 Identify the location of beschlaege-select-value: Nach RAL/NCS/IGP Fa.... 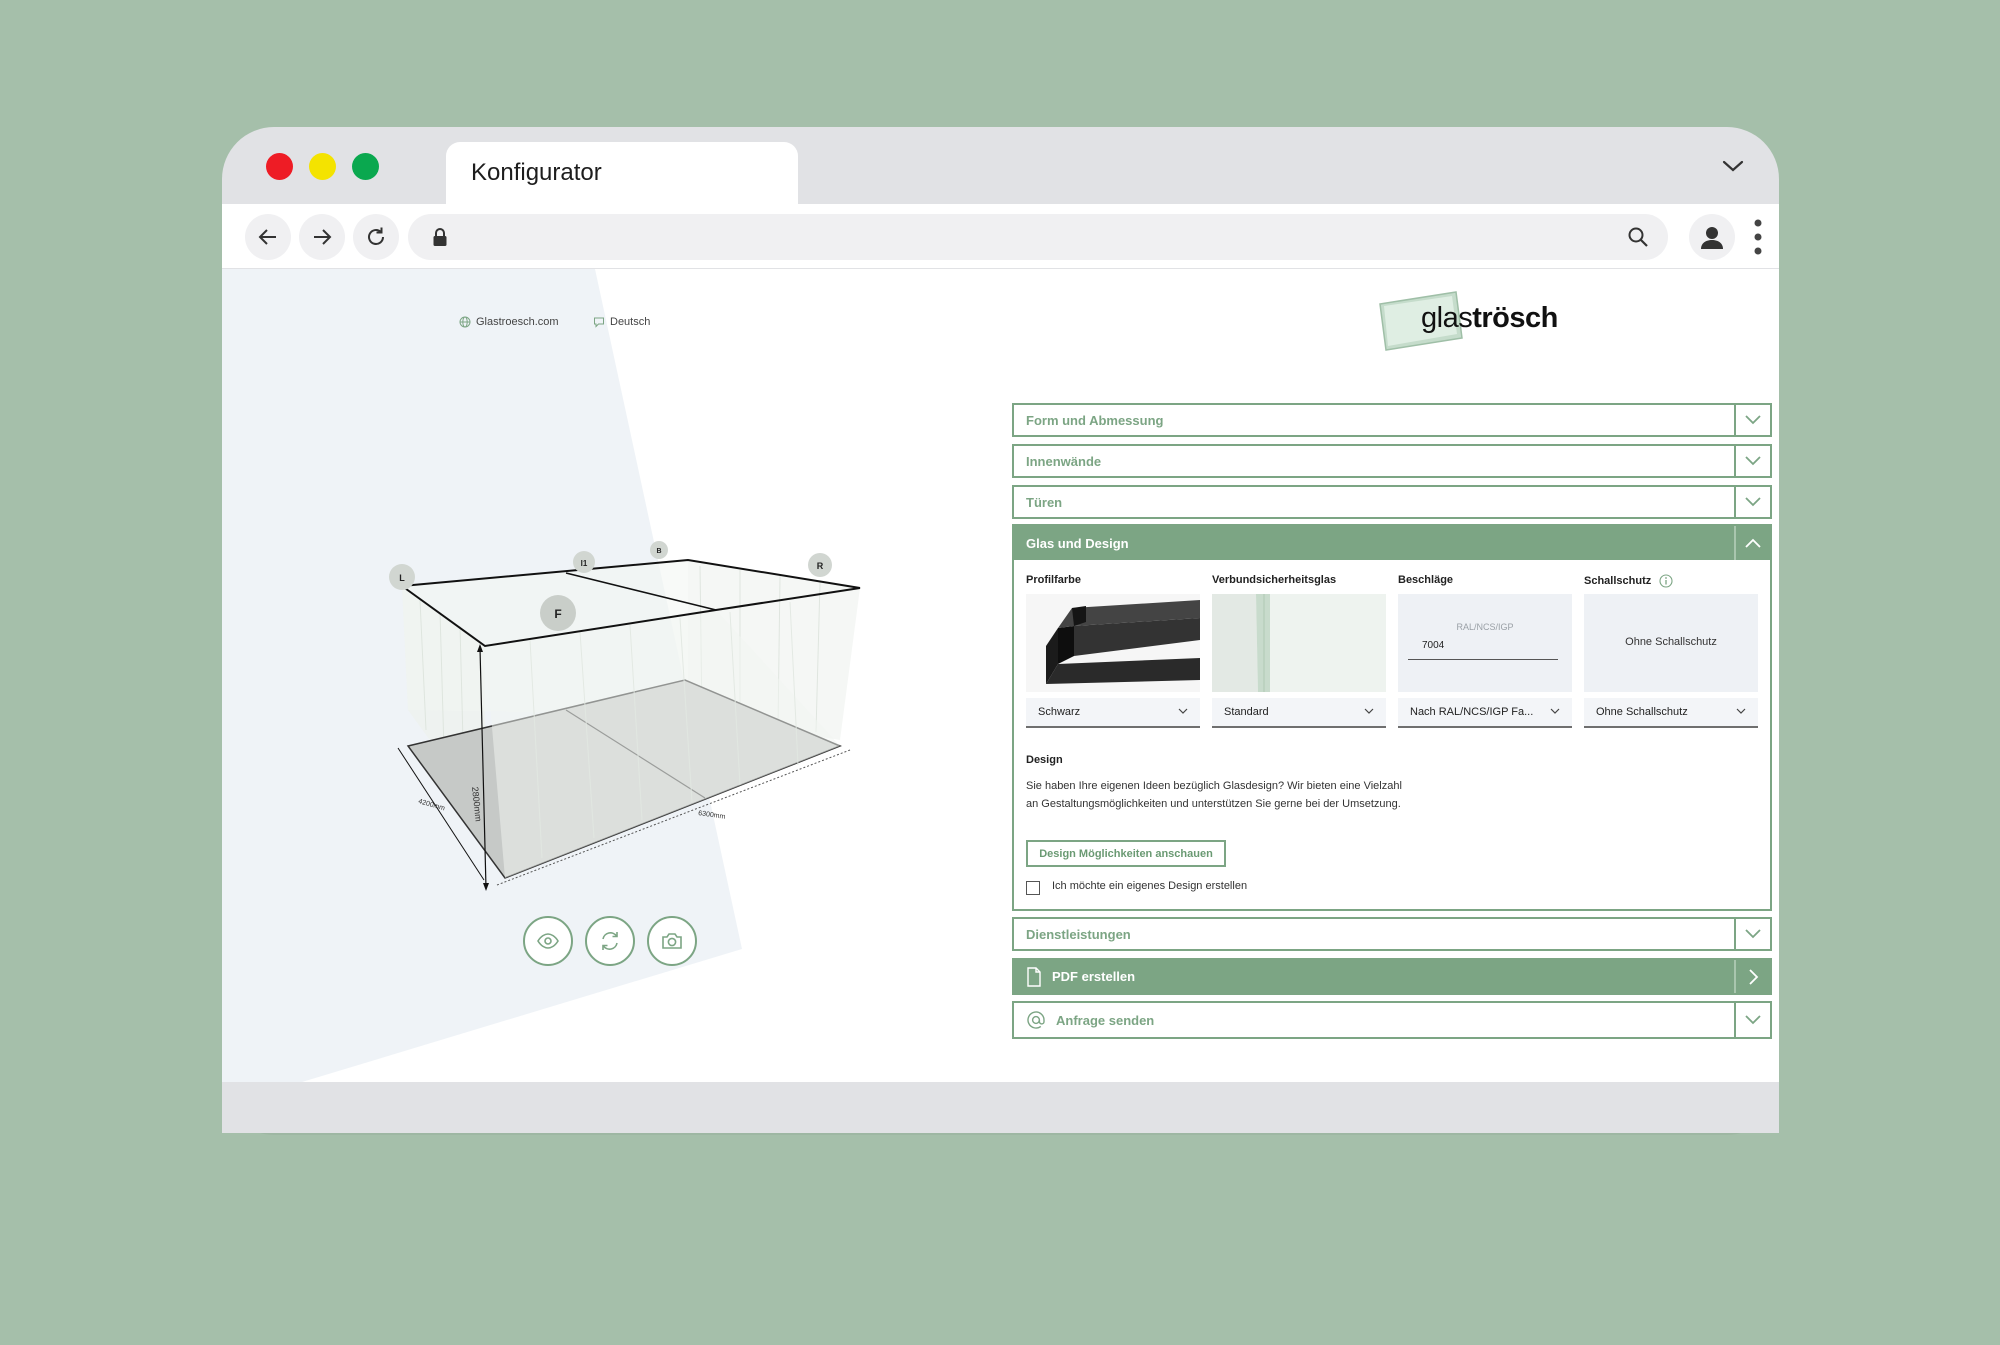
(1472, 712).